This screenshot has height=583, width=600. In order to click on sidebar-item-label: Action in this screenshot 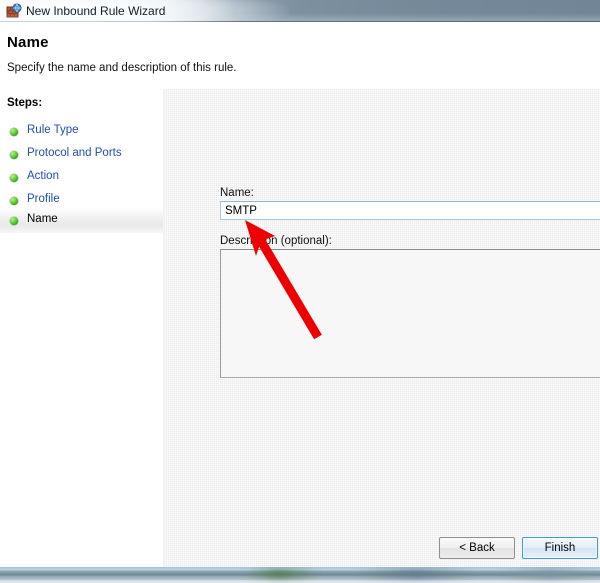, I will do `click(43, 176)`.